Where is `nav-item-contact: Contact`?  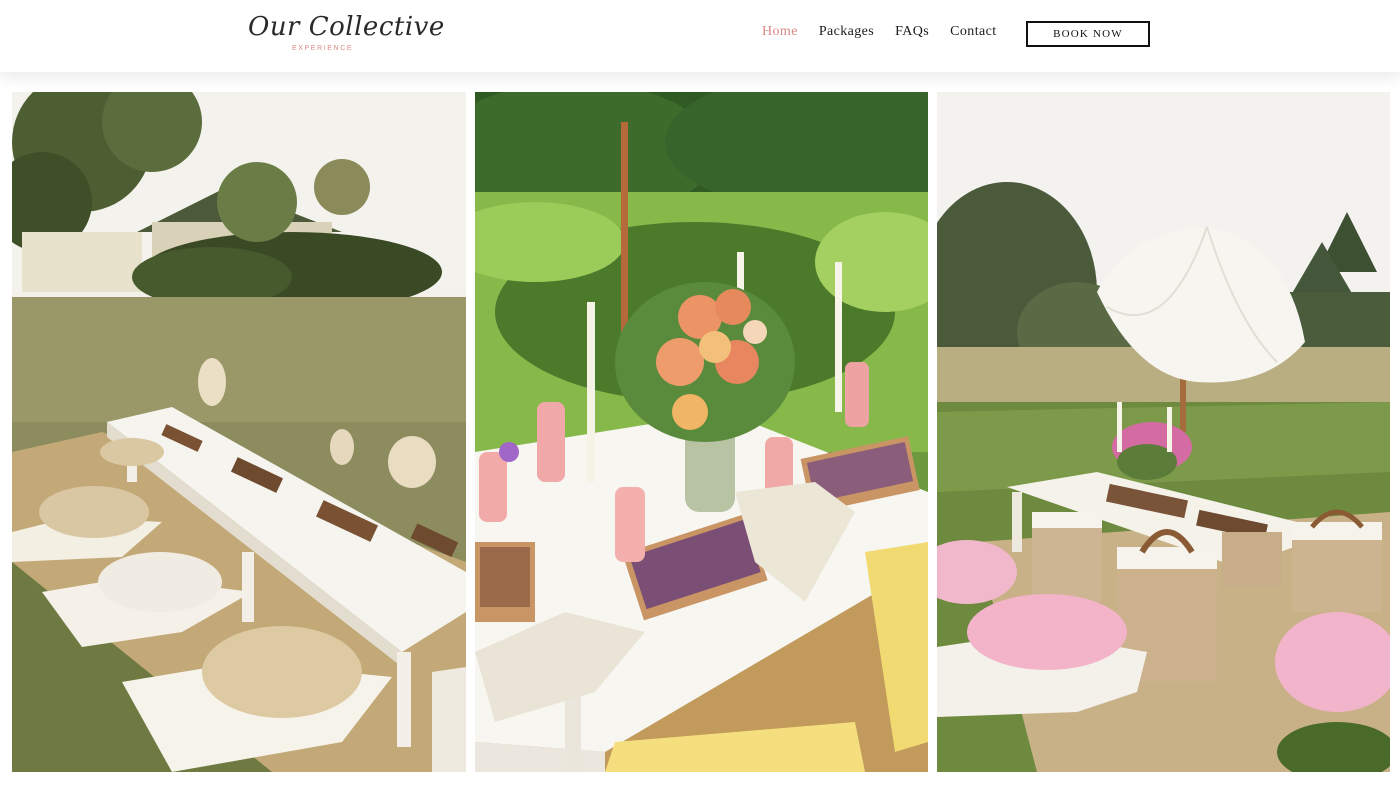
nav-item-contact: Contact is located at coordinates (973, 32).